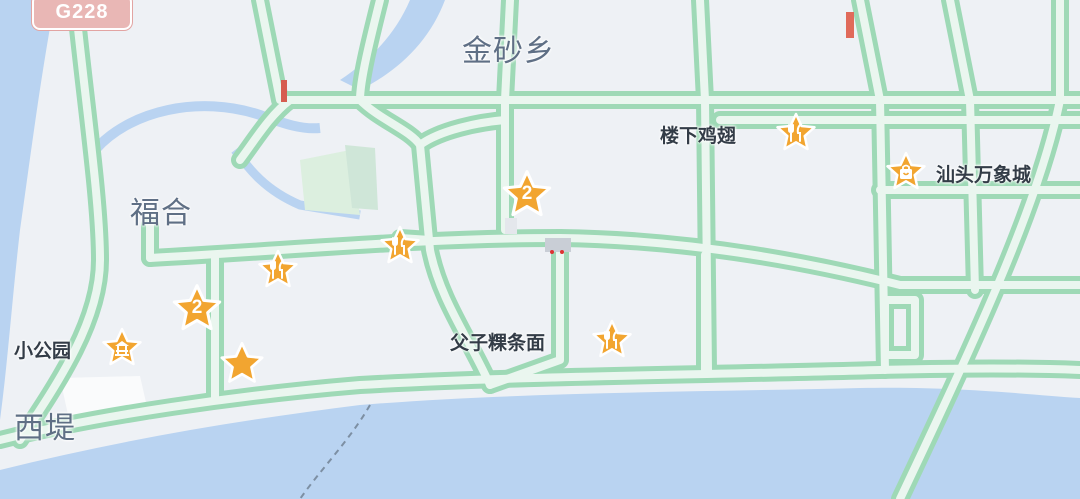 This screenshot has height=499, width=1080. I want to click on poi-marker-star, so click(242, 364).